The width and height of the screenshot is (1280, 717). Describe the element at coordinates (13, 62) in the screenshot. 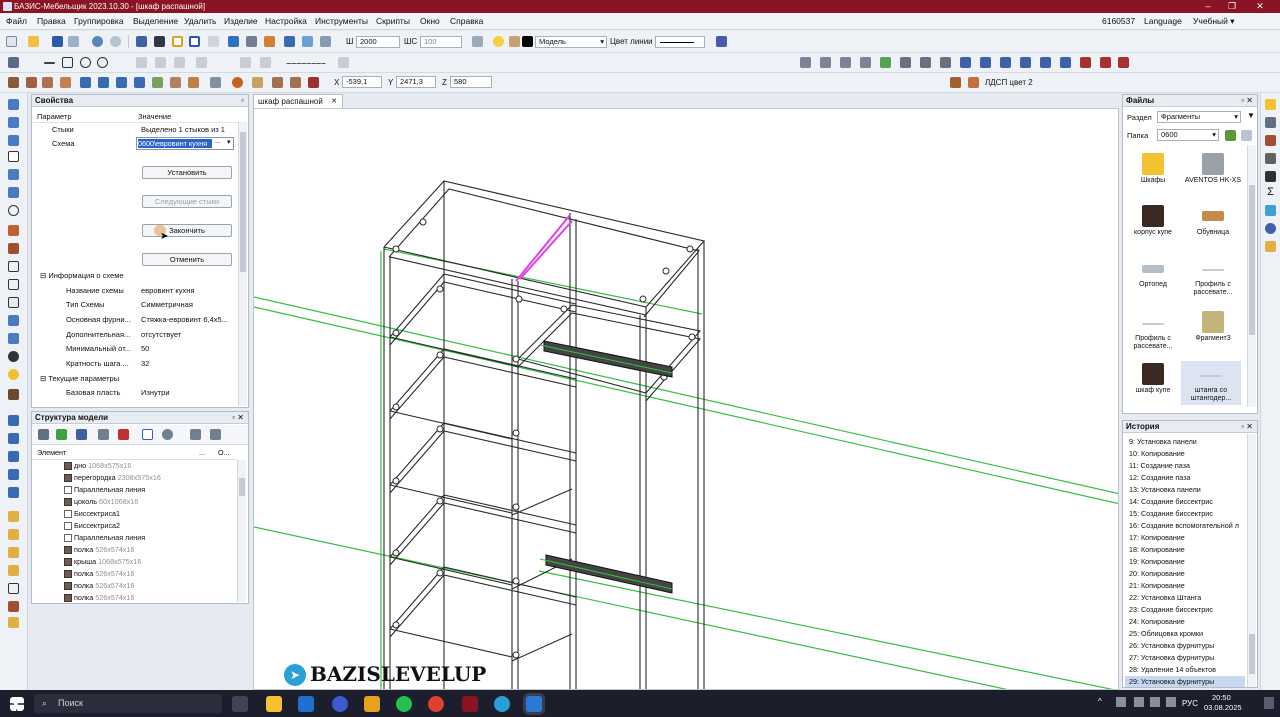

I see `cursor-icon` at that location.